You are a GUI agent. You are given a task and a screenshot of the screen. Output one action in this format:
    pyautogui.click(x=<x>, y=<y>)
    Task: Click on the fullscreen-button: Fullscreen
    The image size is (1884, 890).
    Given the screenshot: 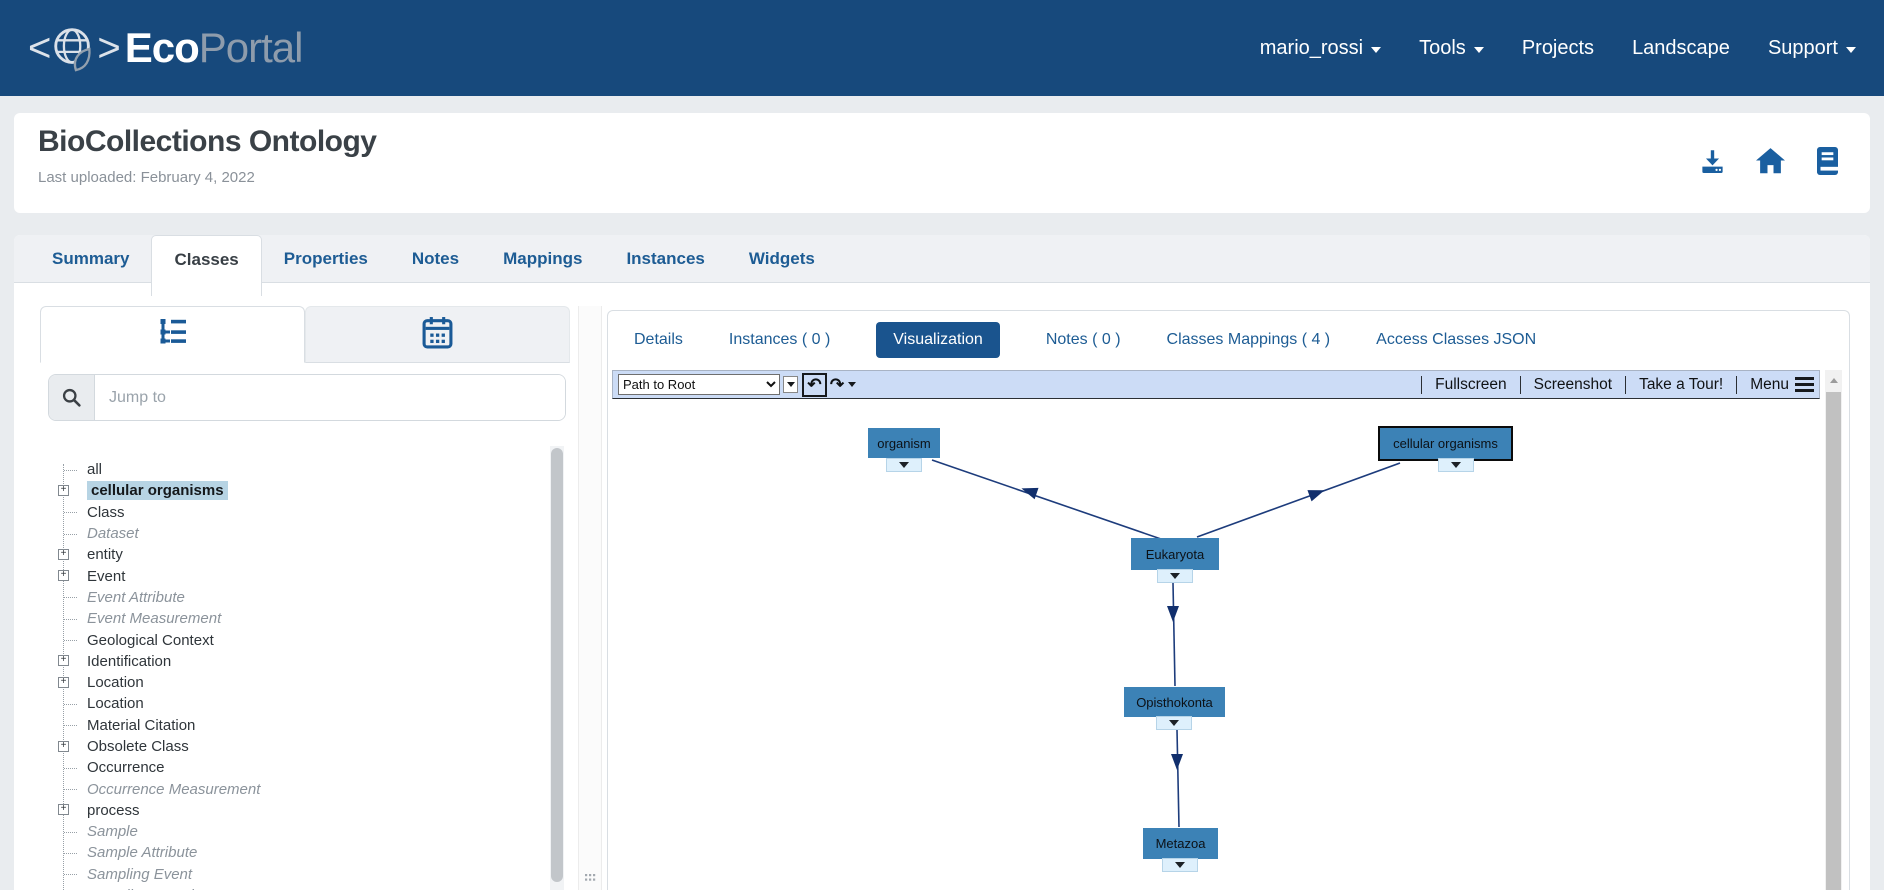 What is the action you would take?
    pyautogui.click(x=1471, y=385)
    